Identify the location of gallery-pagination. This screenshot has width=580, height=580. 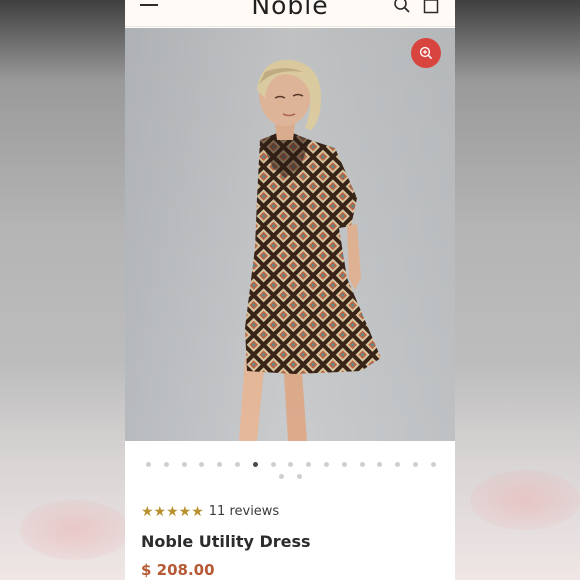
(290, 470).